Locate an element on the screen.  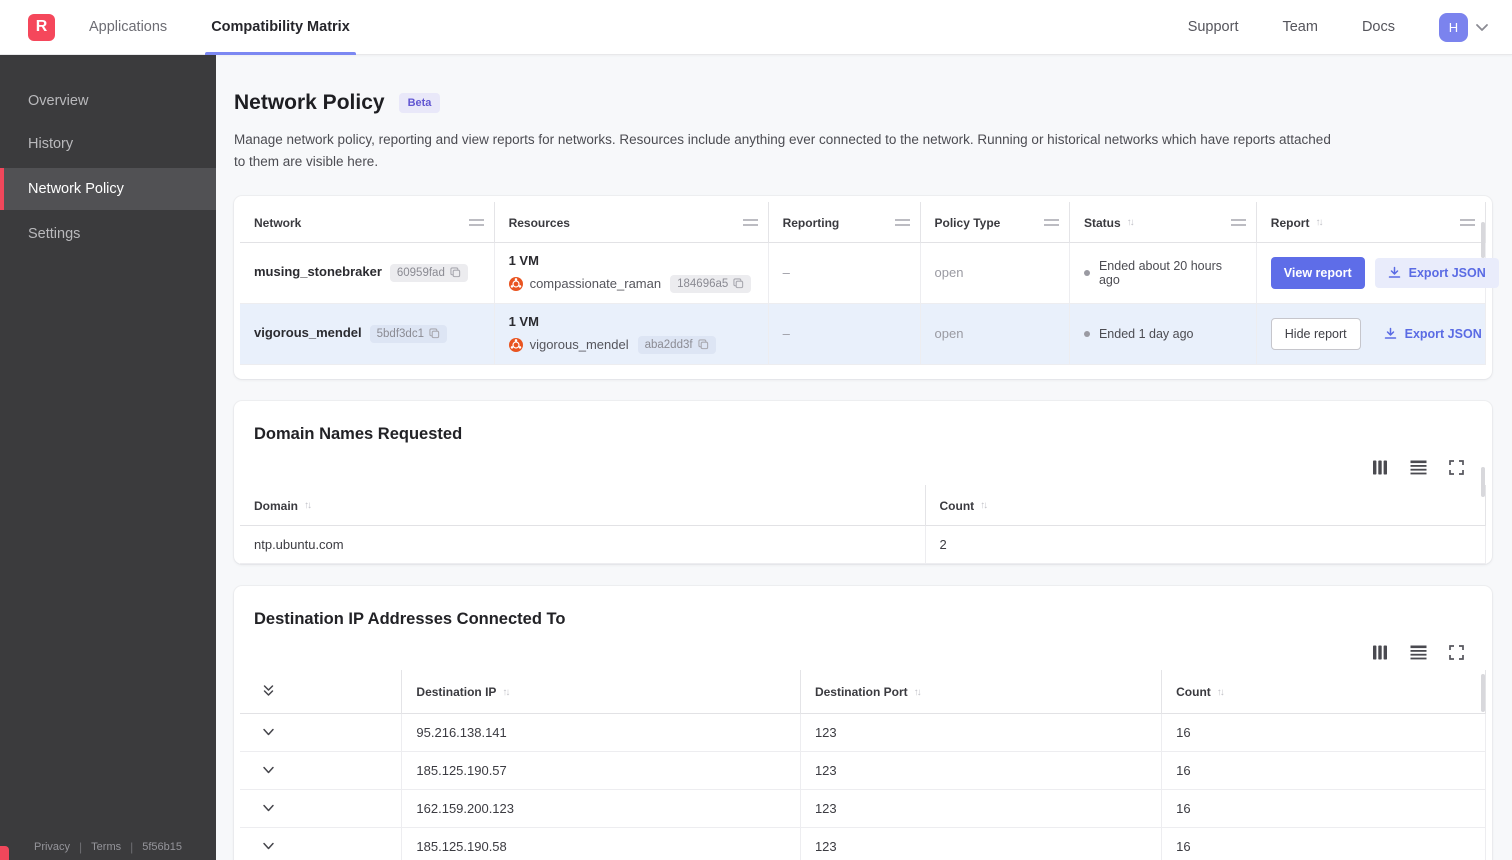
col-header-expand-all is located at coordinates (321, 691).